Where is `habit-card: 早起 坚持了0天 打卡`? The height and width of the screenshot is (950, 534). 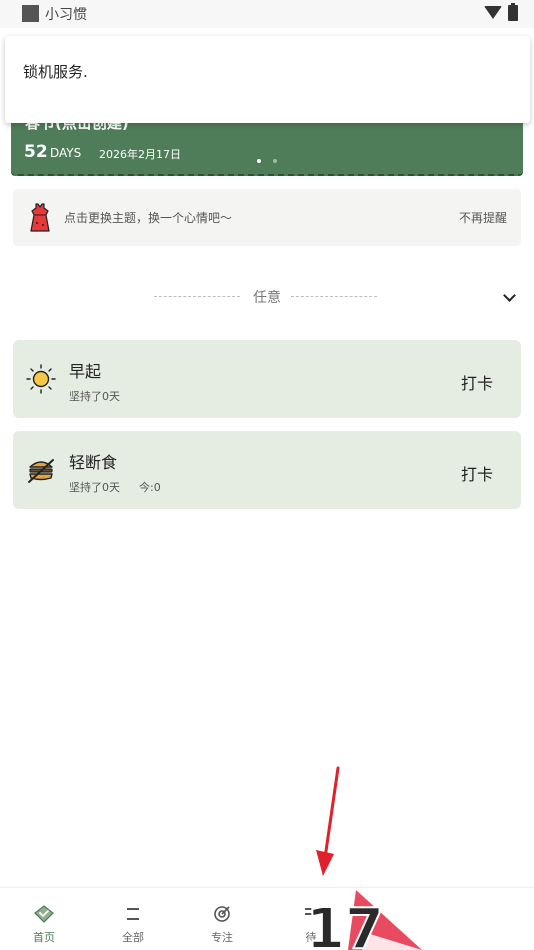
habit-card: 早起 坚持了0天 打卡 is located at coordinates (267, 379).